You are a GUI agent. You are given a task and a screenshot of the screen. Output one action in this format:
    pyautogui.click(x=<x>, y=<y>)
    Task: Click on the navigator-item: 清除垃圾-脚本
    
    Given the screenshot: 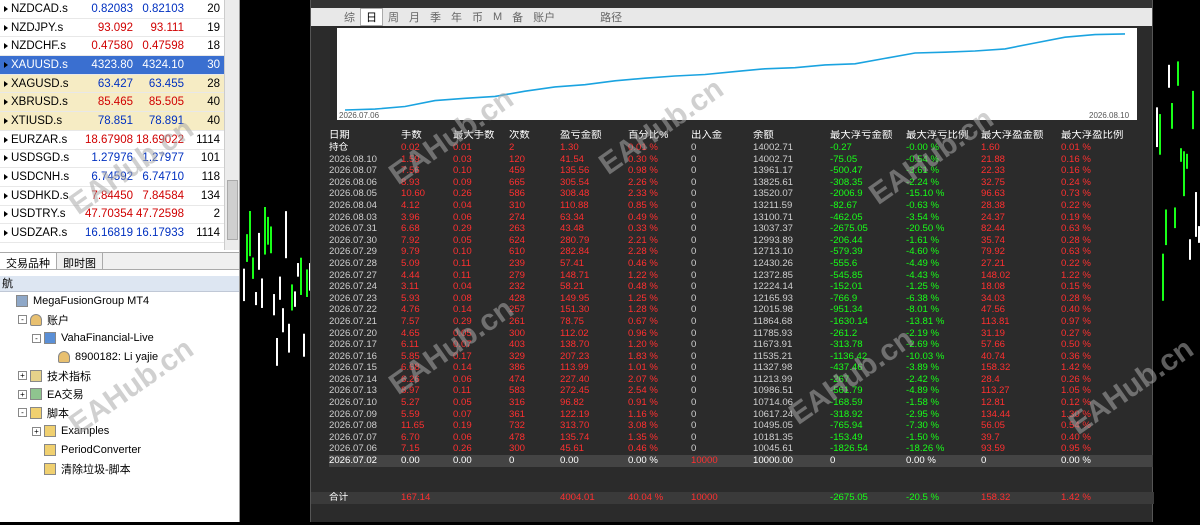 What is the action you would take?
    pyautogui.click(x=119, y=468)
    